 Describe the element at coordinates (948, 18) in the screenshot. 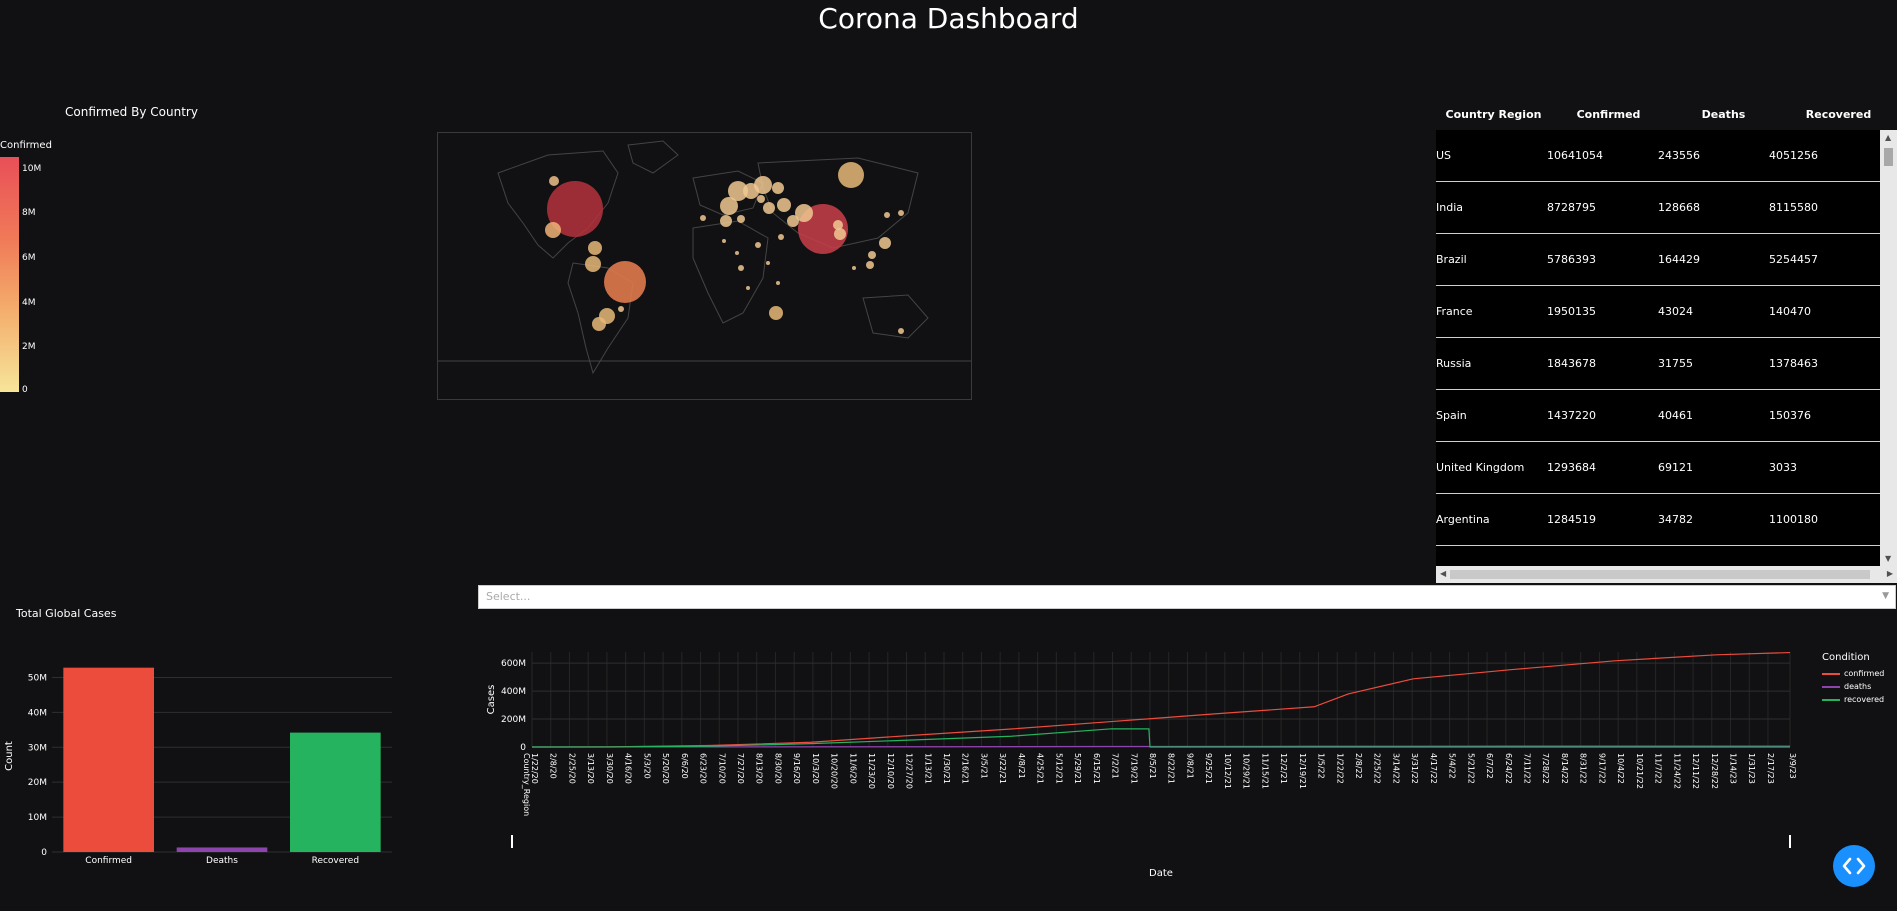

I see `page-title: Corona Dashboard` at that location.